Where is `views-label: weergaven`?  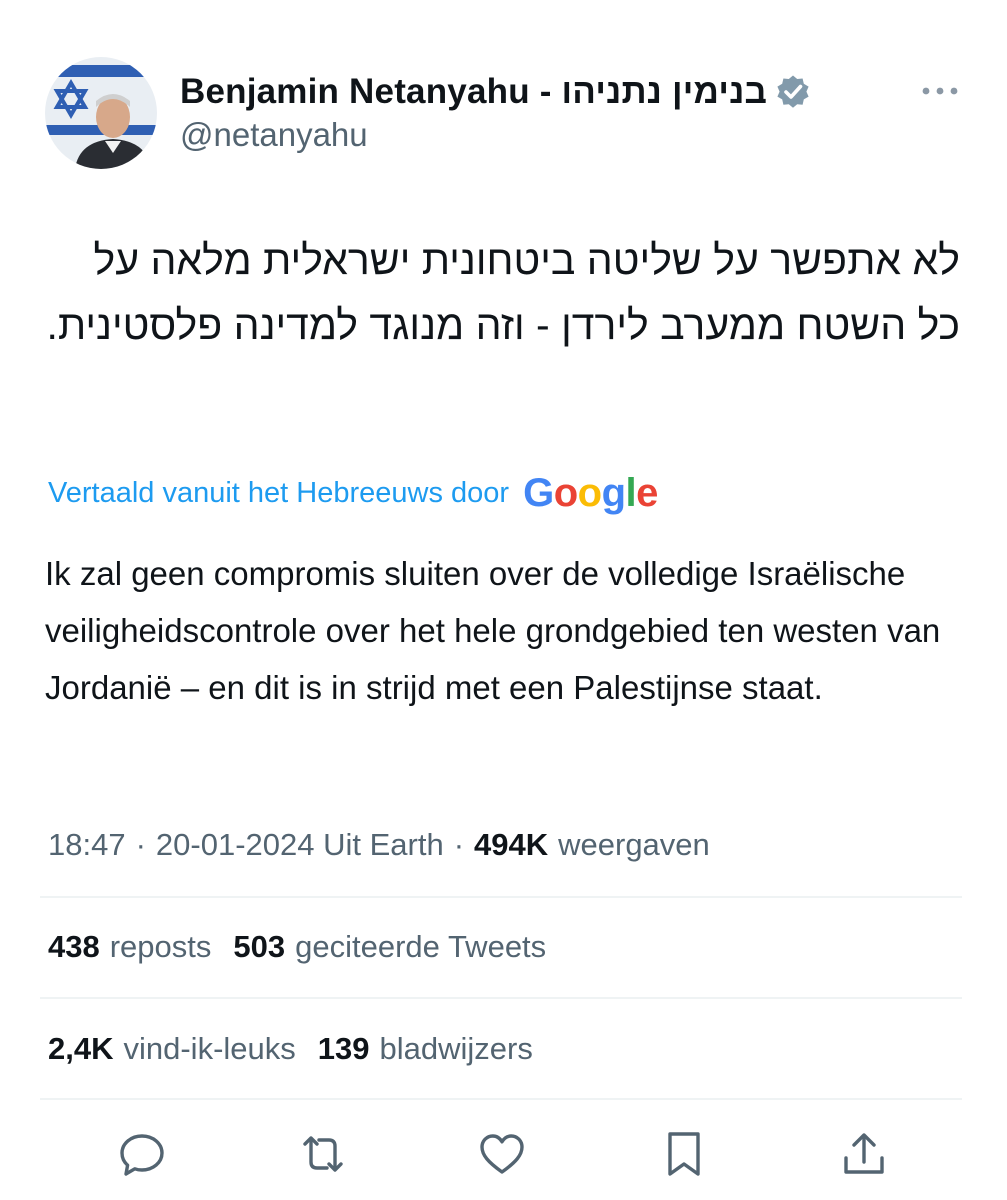 views-label: weergaven is located at coordinates (634, 844).